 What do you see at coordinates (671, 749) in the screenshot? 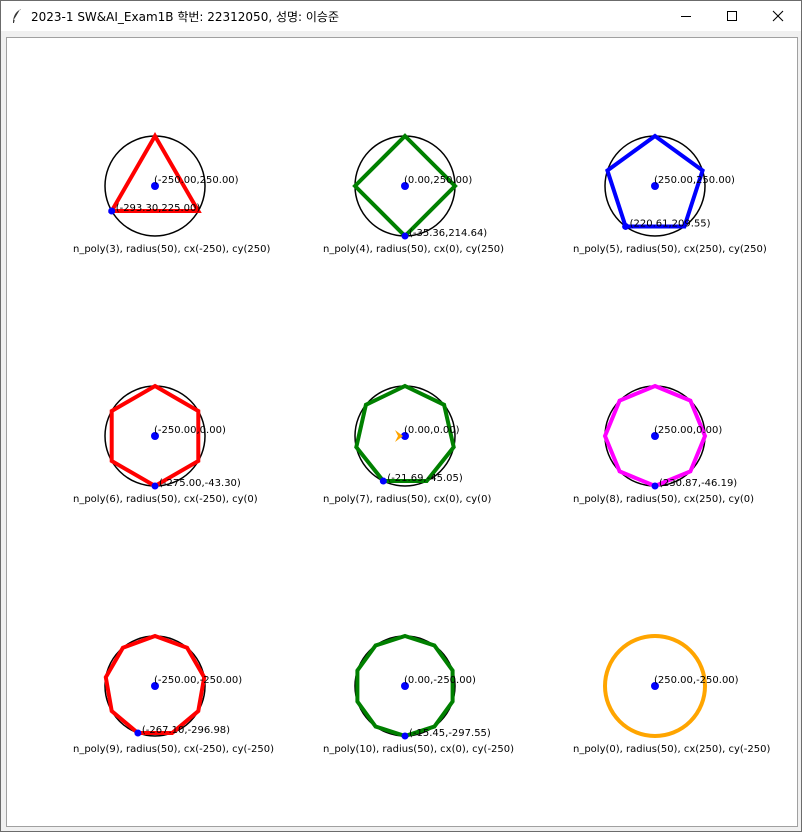
I see `shape-caption: n_poly(0), radius(50), cx(250), cy(-250)` at bounding box center [671, 749].